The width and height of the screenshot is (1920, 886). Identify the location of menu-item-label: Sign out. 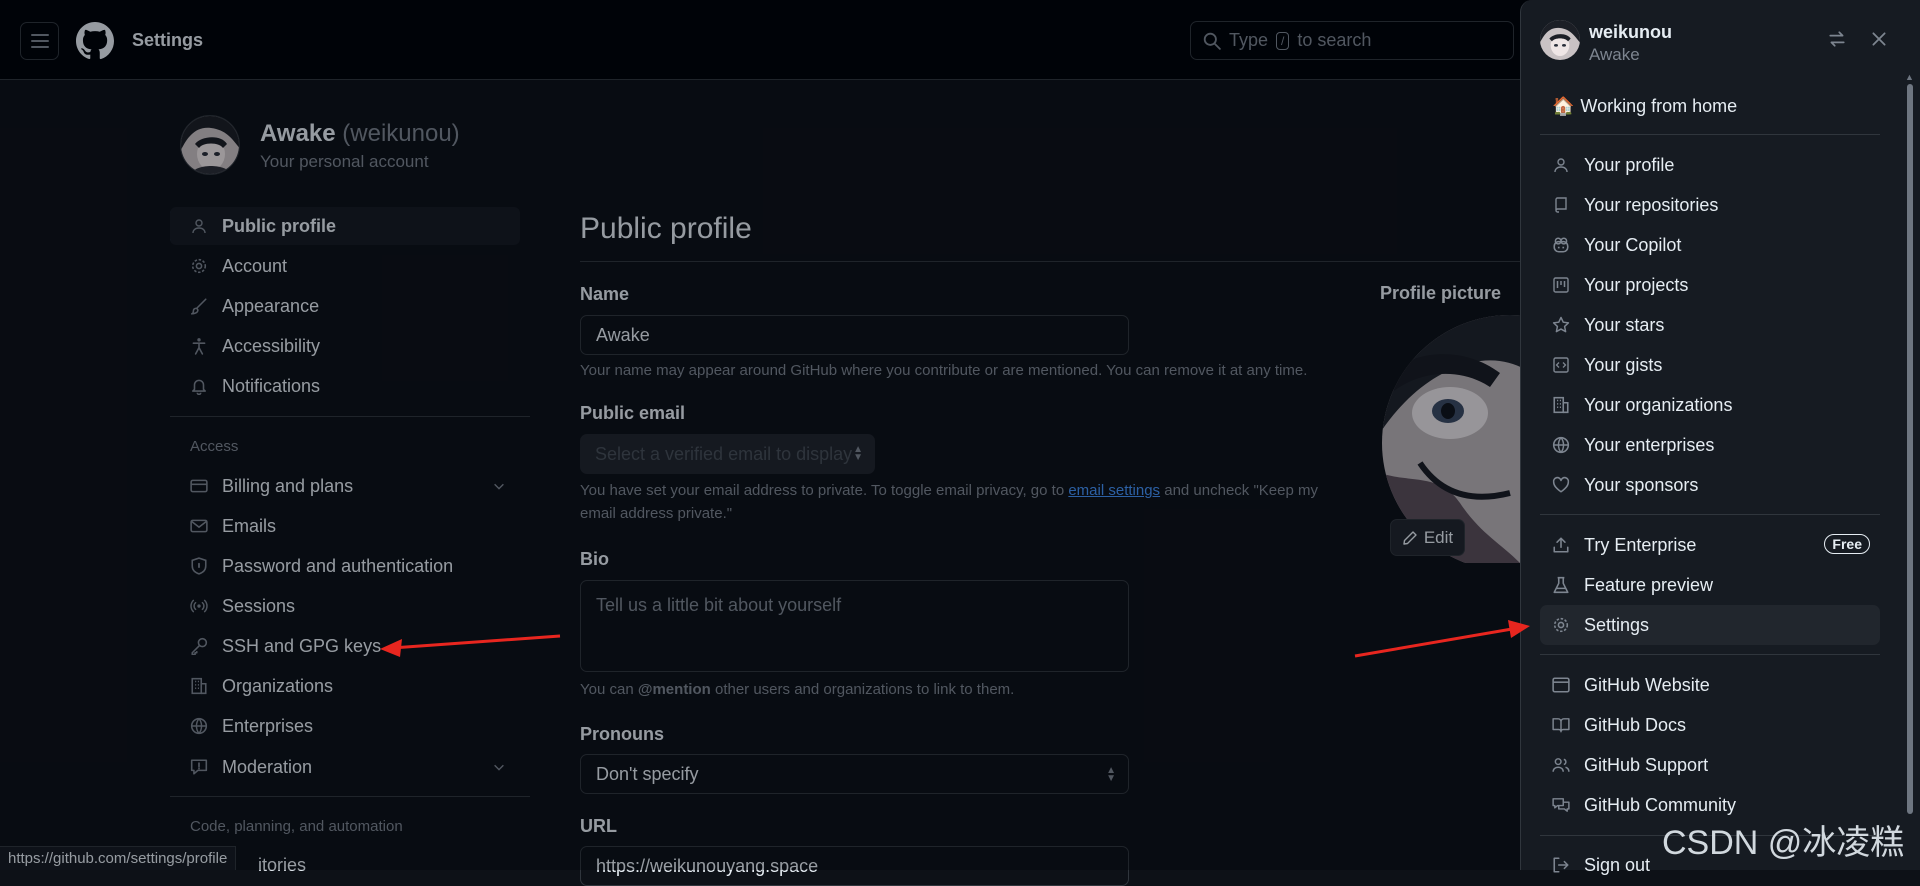
(1617, 864).